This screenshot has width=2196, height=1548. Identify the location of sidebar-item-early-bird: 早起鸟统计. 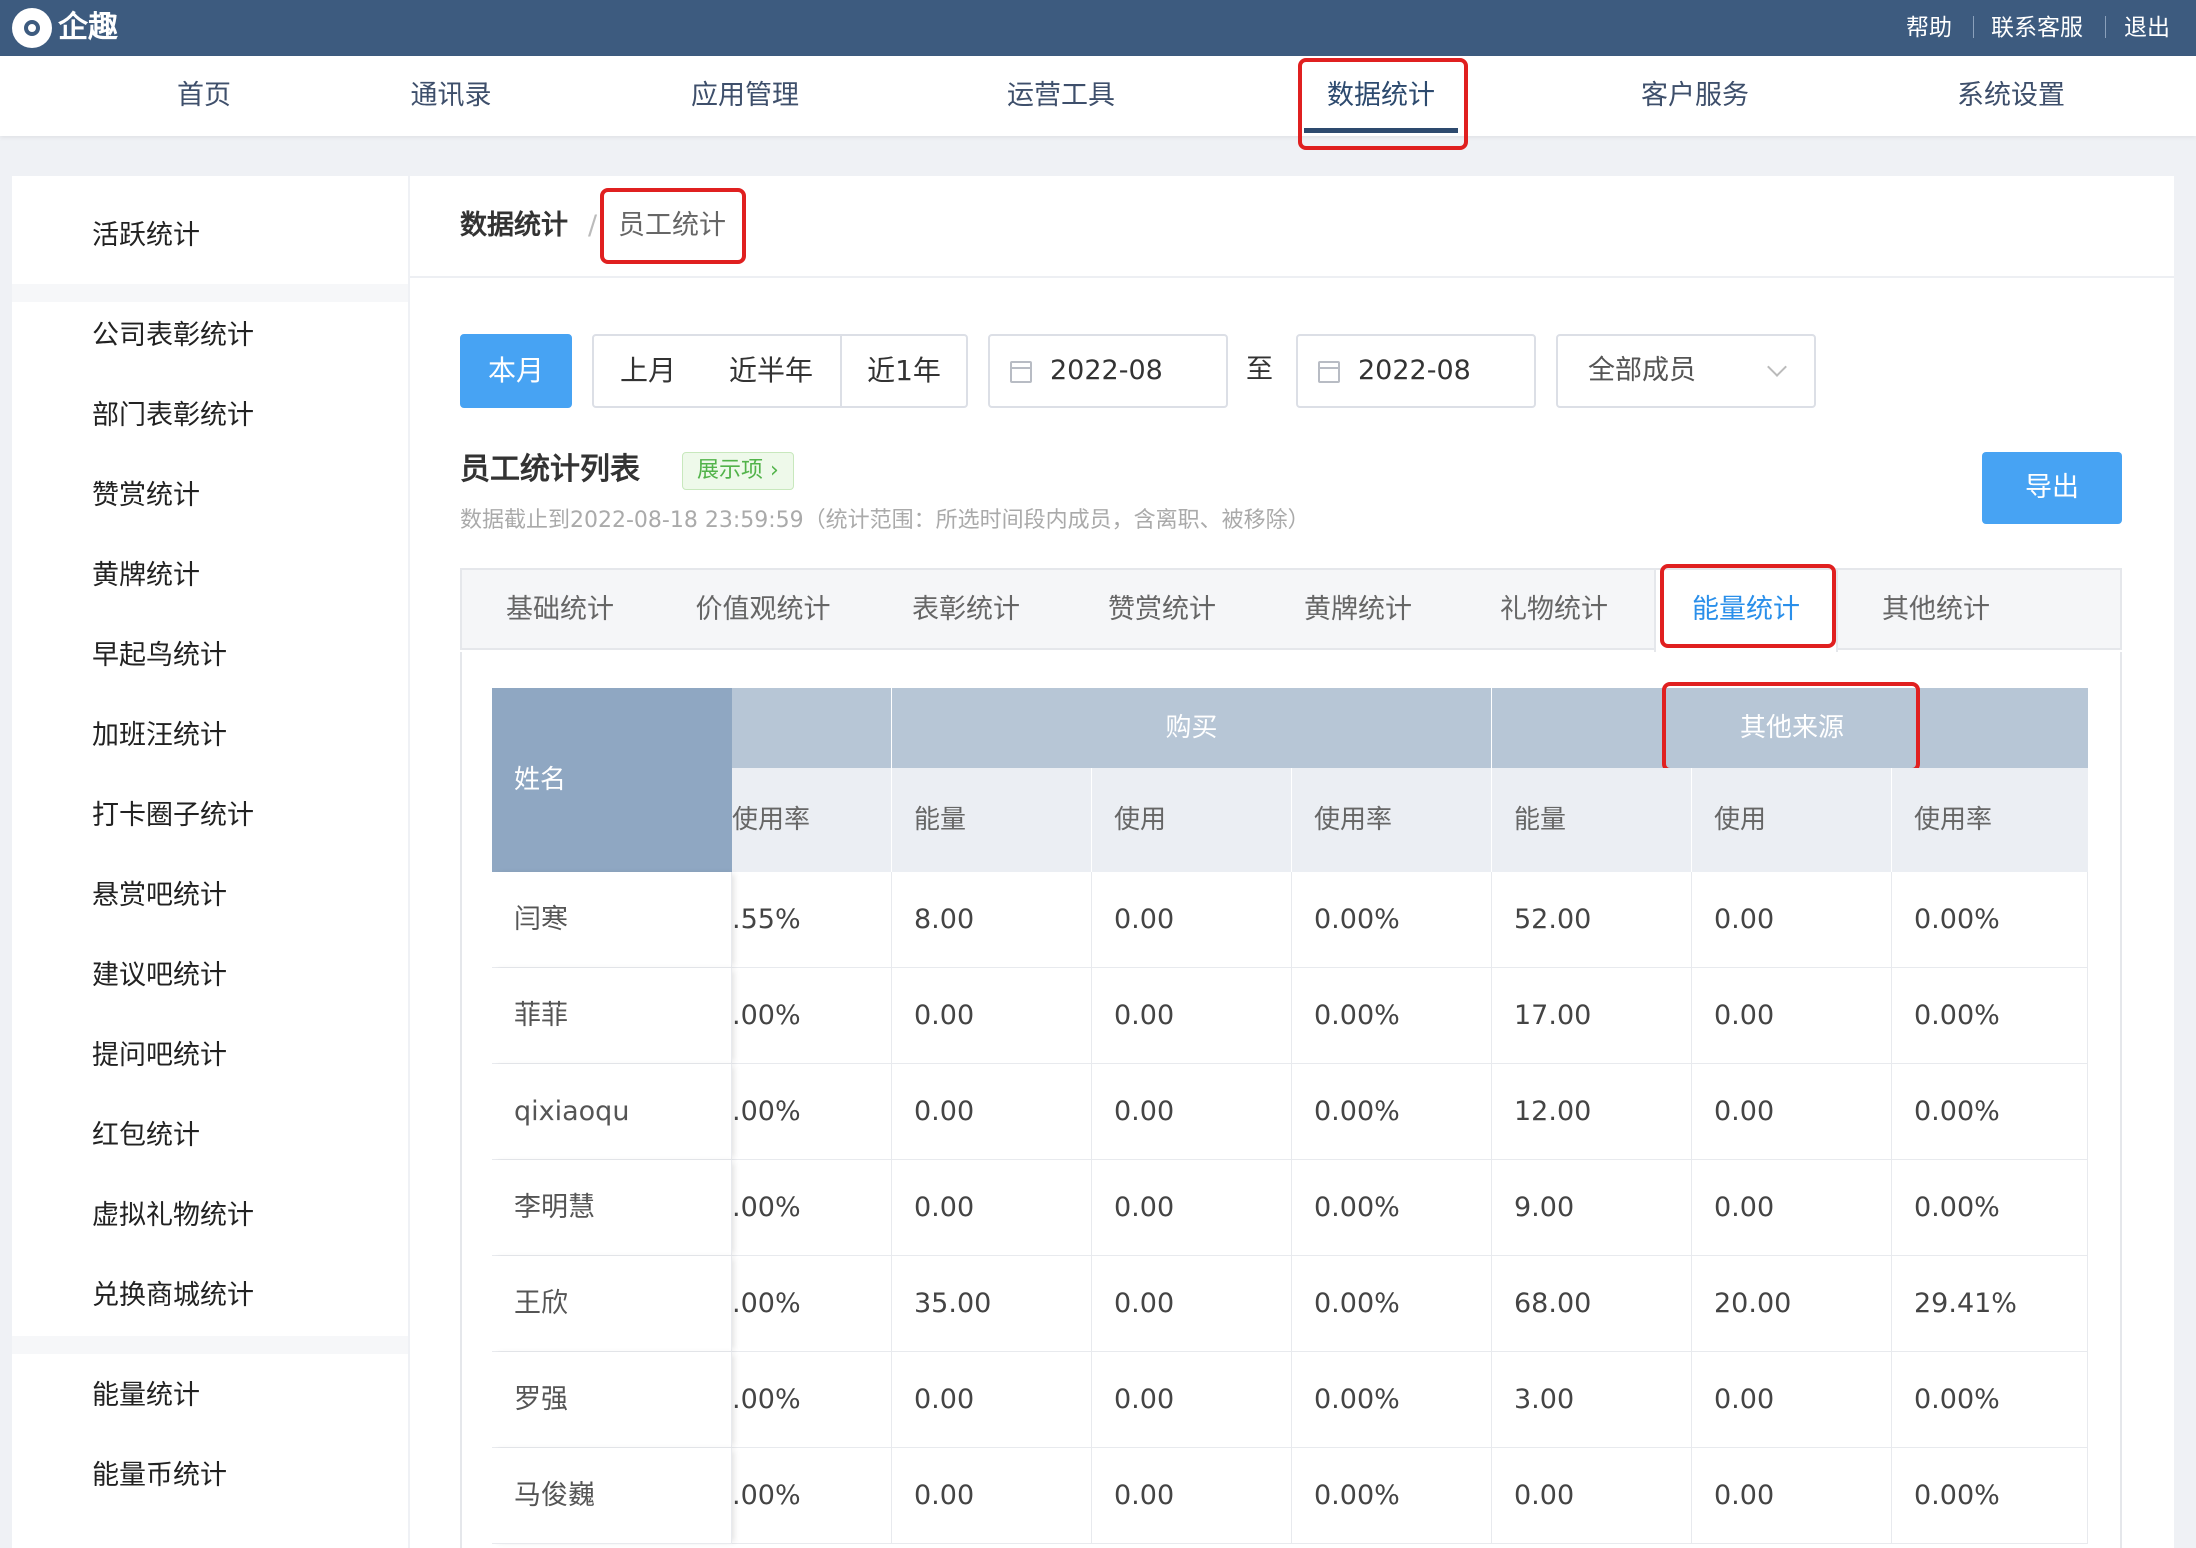
(159, 656).